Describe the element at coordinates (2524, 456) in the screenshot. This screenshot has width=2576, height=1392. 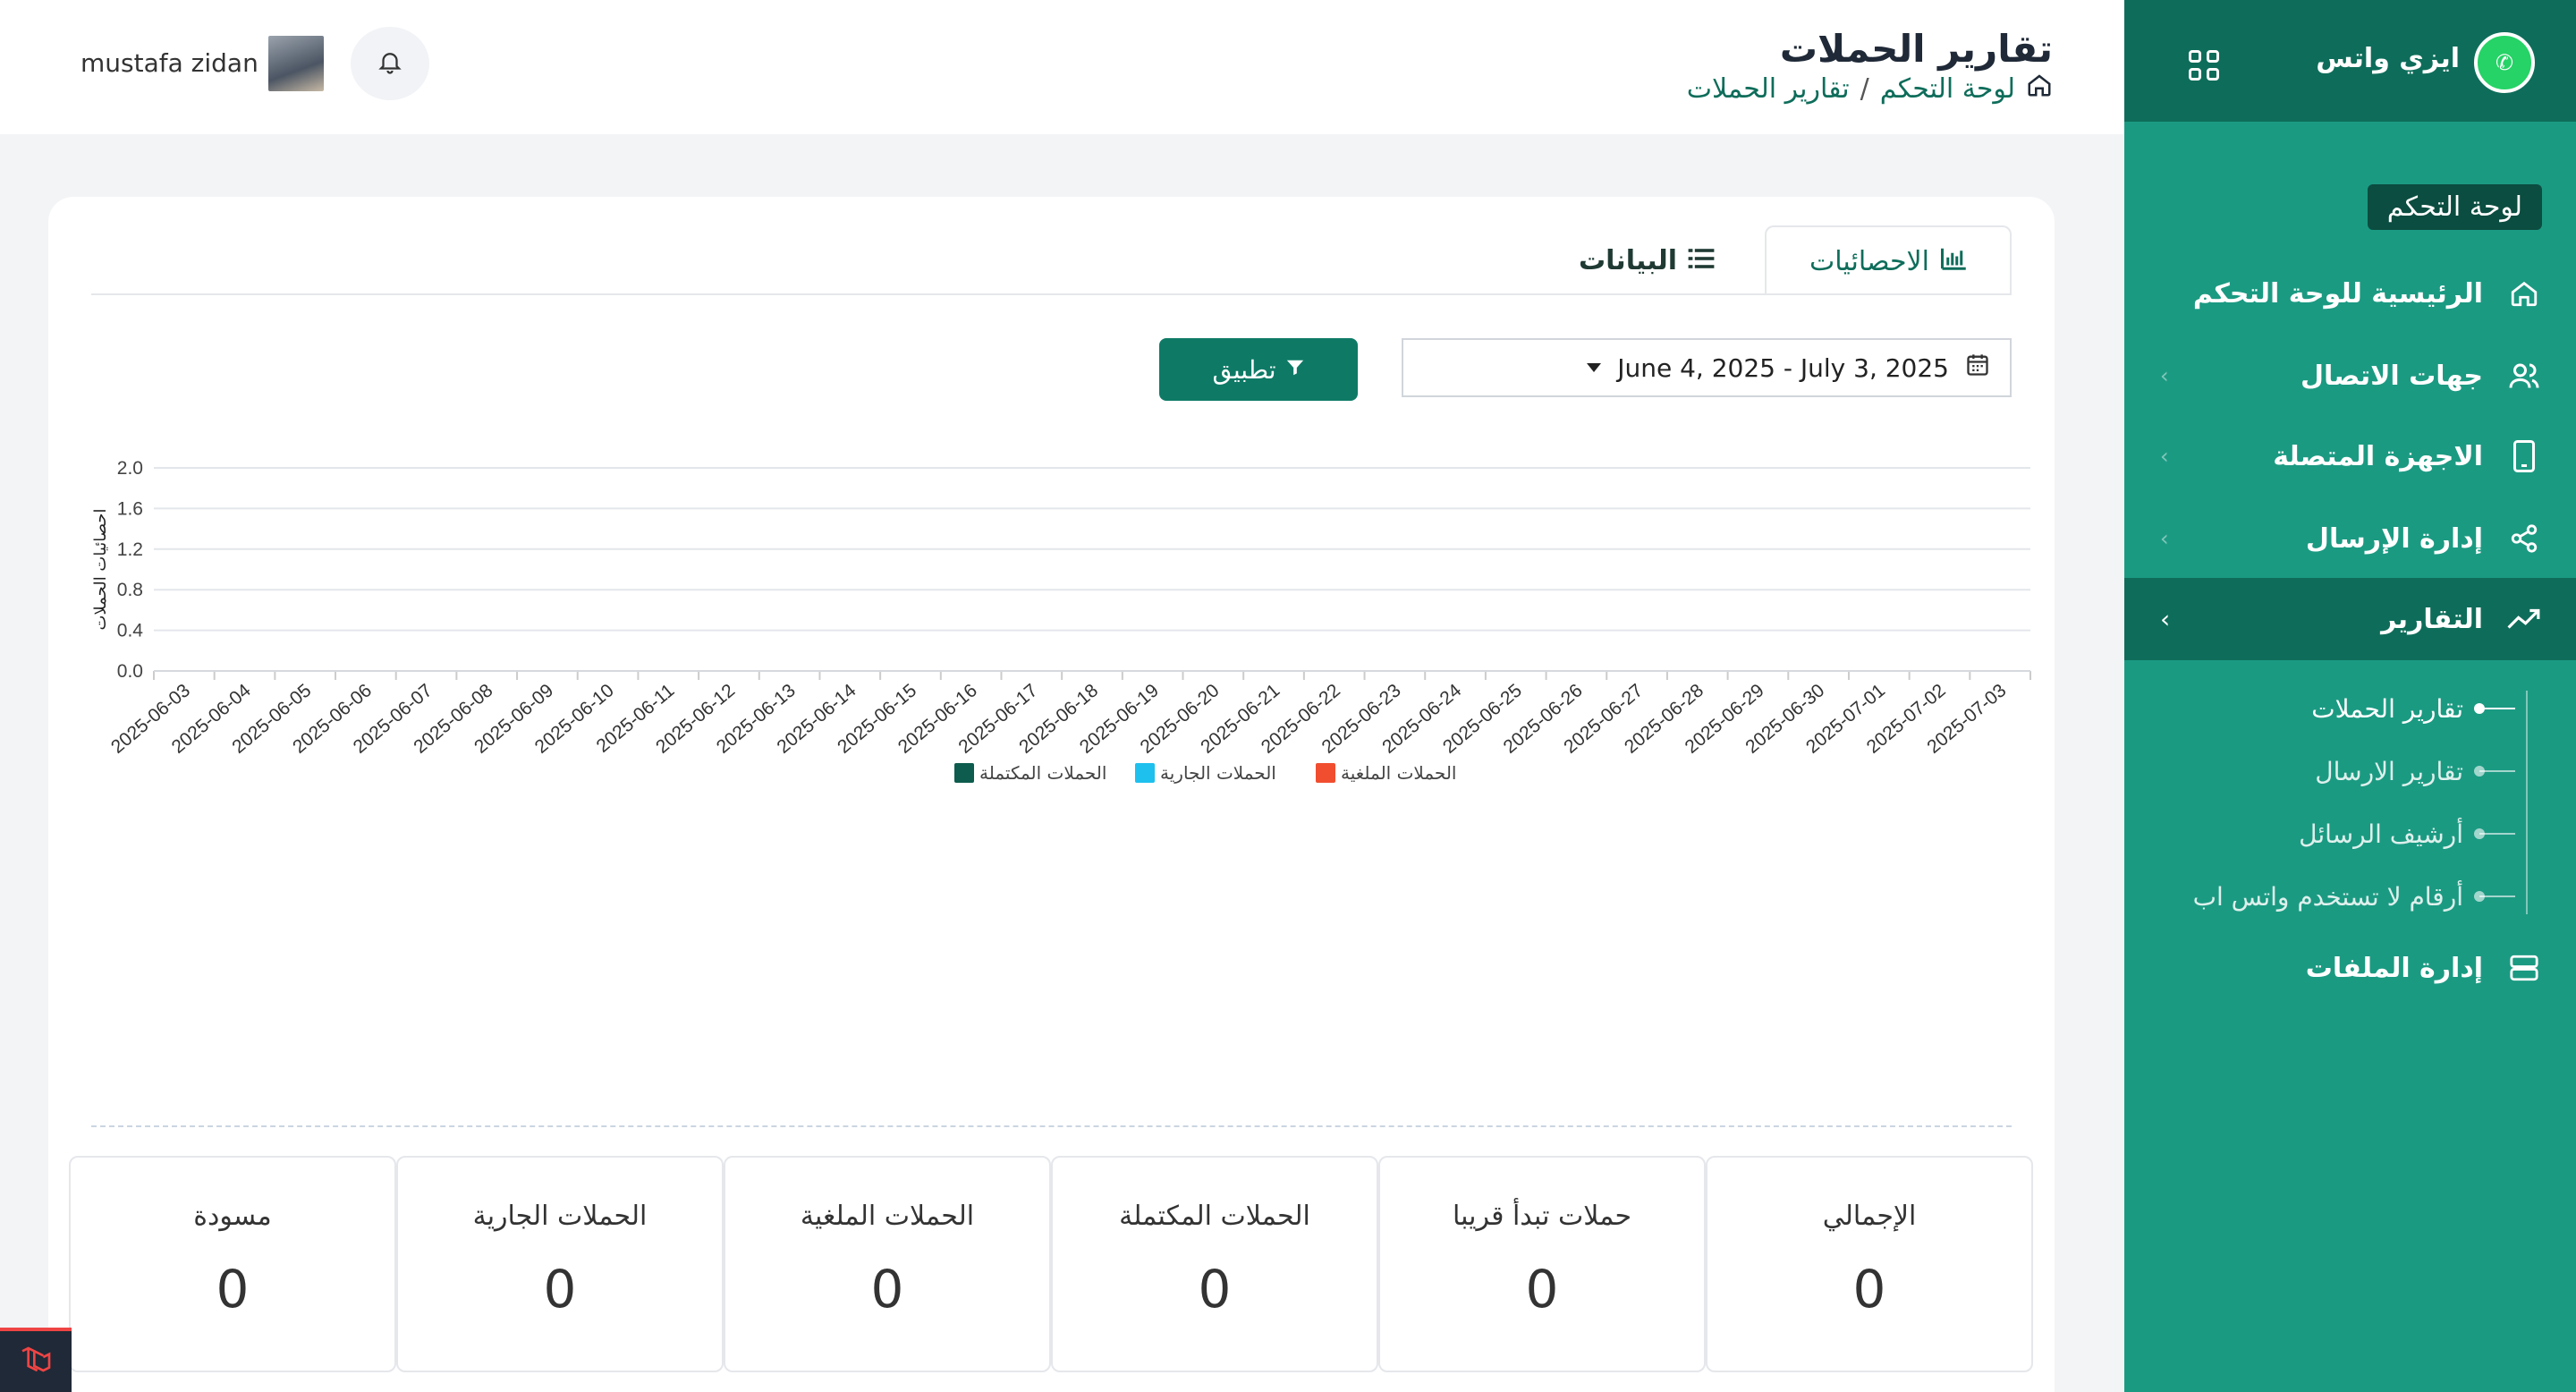
I see `device-icon` at that location.